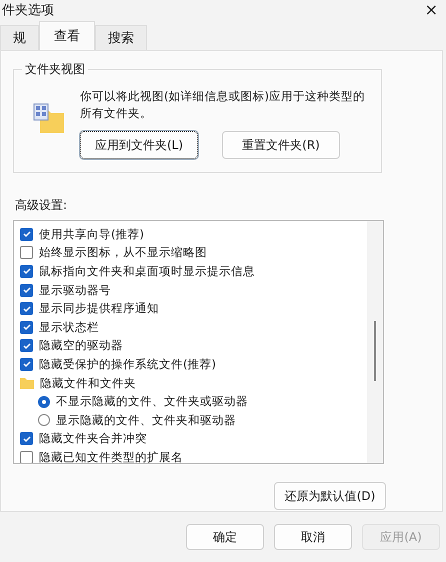 Image resolution: width=446 pixels, height=562 pixels. I want to click on section-label: 高级设置:, so click(41, 205).